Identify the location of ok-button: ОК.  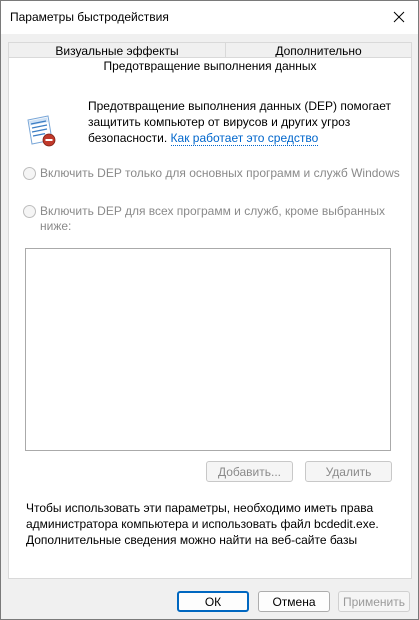
(213, 601).